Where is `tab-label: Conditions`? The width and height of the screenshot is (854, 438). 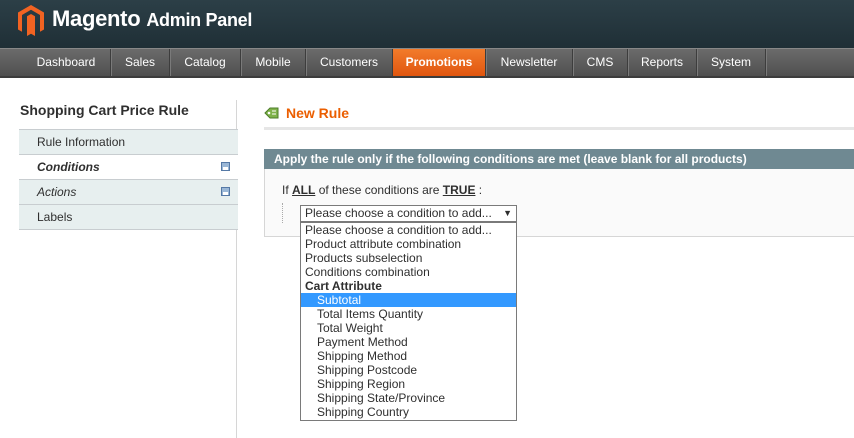 tab-label: Conditions is located at coordinates (68, 167).